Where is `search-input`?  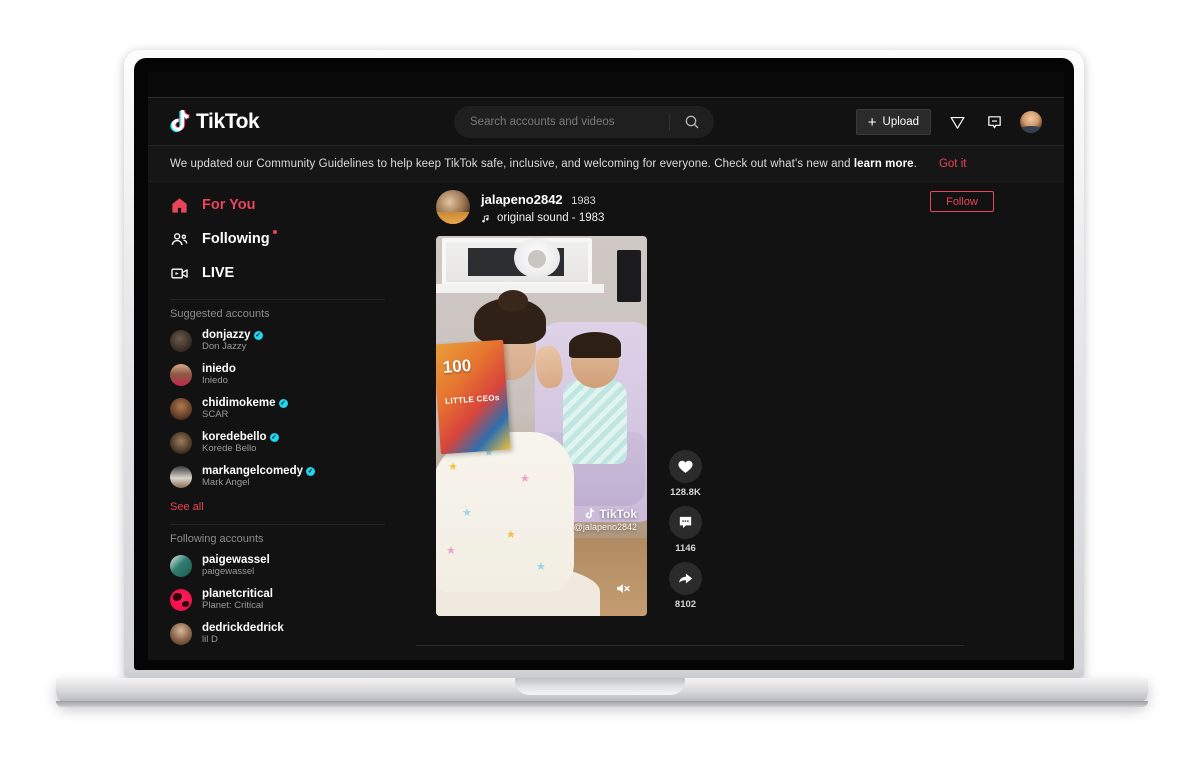 search-input is located at coordinates (561, 122).